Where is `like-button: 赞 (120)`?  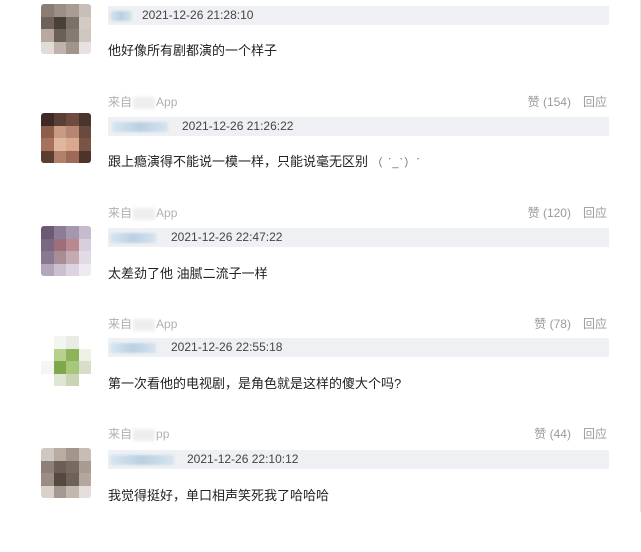
like-button: 赞 (120) is located at coordinates (549, 213).